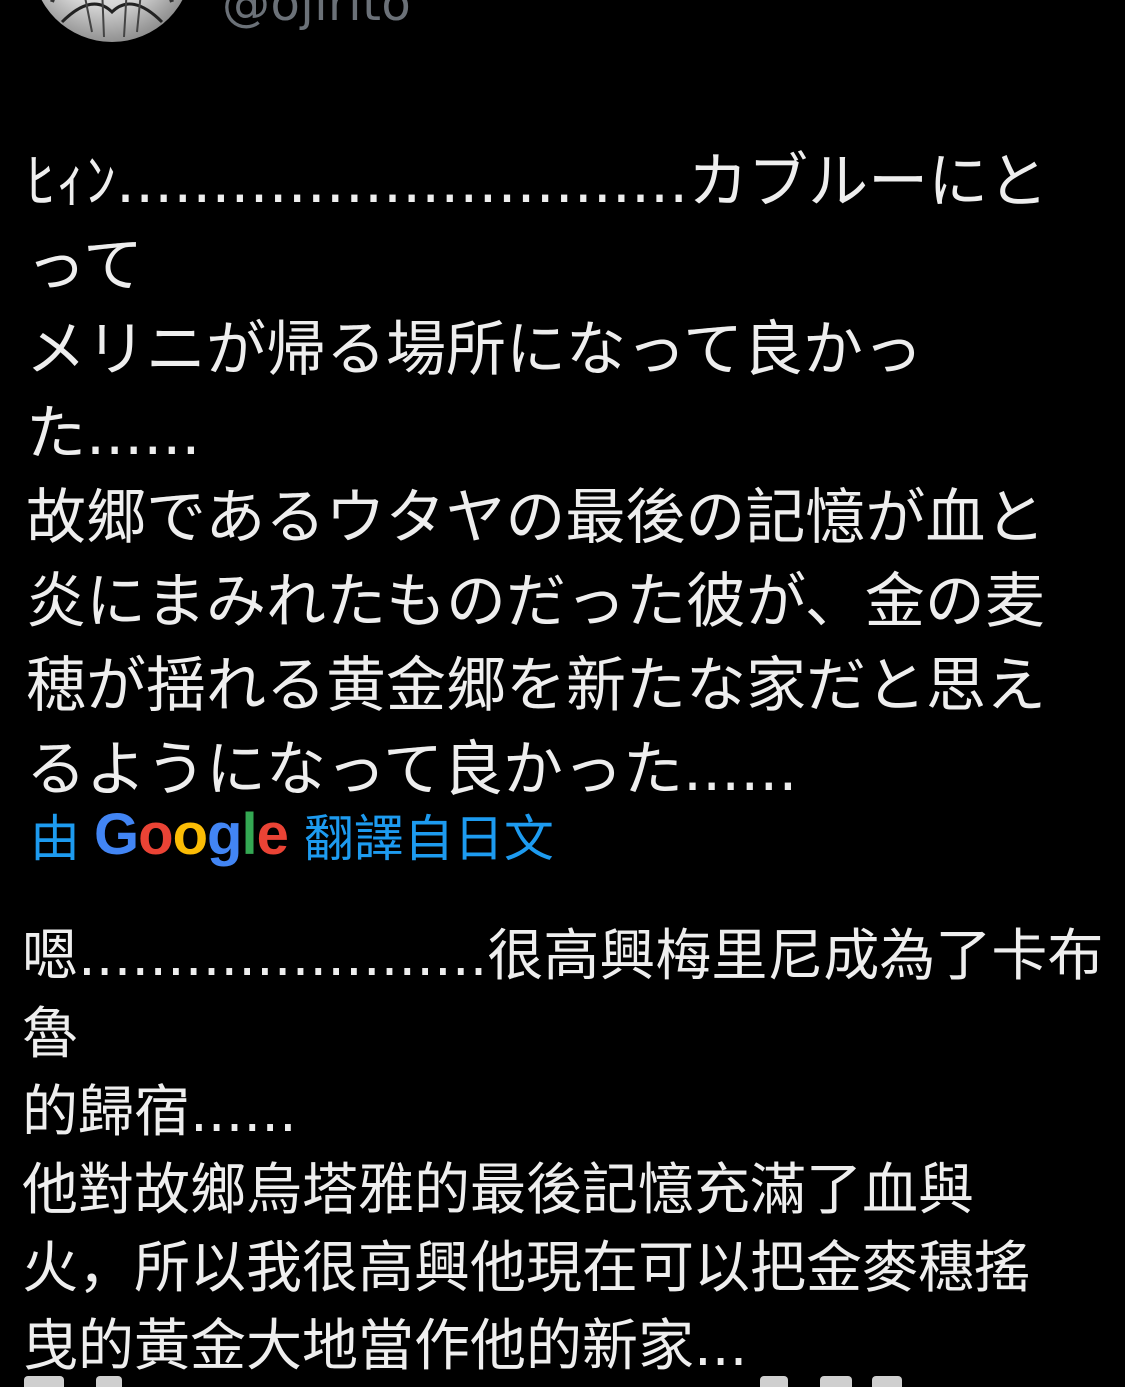 Image resolution: width=1125 pixels, height=1387 pixels. Describe the element at coordinates (562, 1381) in the screenshot. I see `next-line-partial` at that location.